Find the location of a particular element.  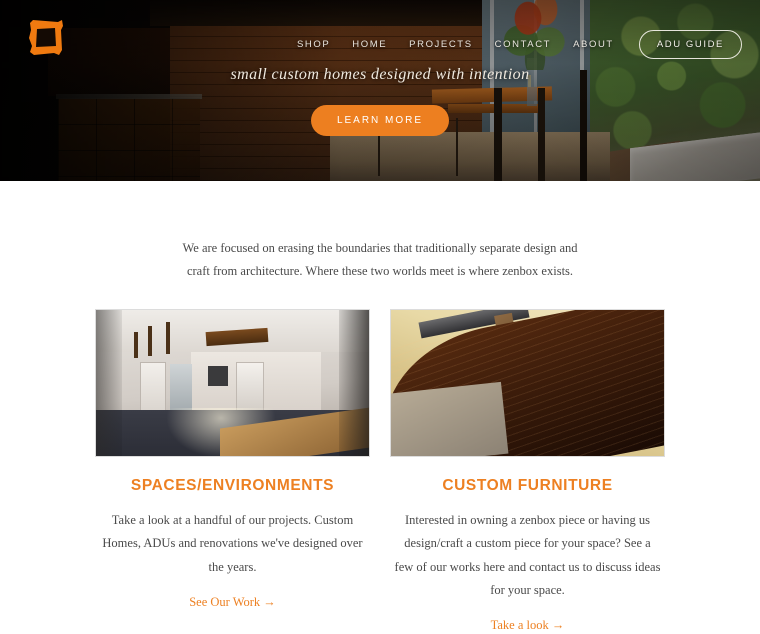

nav-item-home: HOME is located at coordinates (369, 44).